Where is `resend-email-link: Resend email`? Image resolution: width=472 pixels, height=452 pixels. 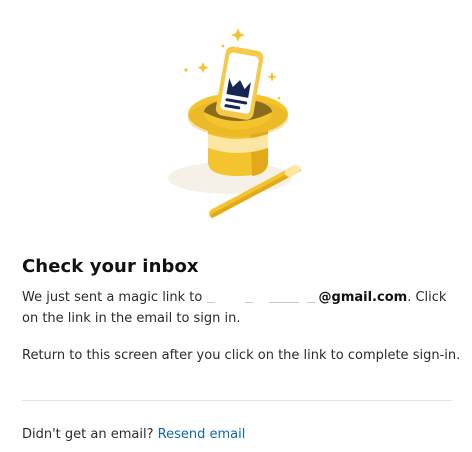 resend-email-link: Resend email is located at coordinates (202, 434).